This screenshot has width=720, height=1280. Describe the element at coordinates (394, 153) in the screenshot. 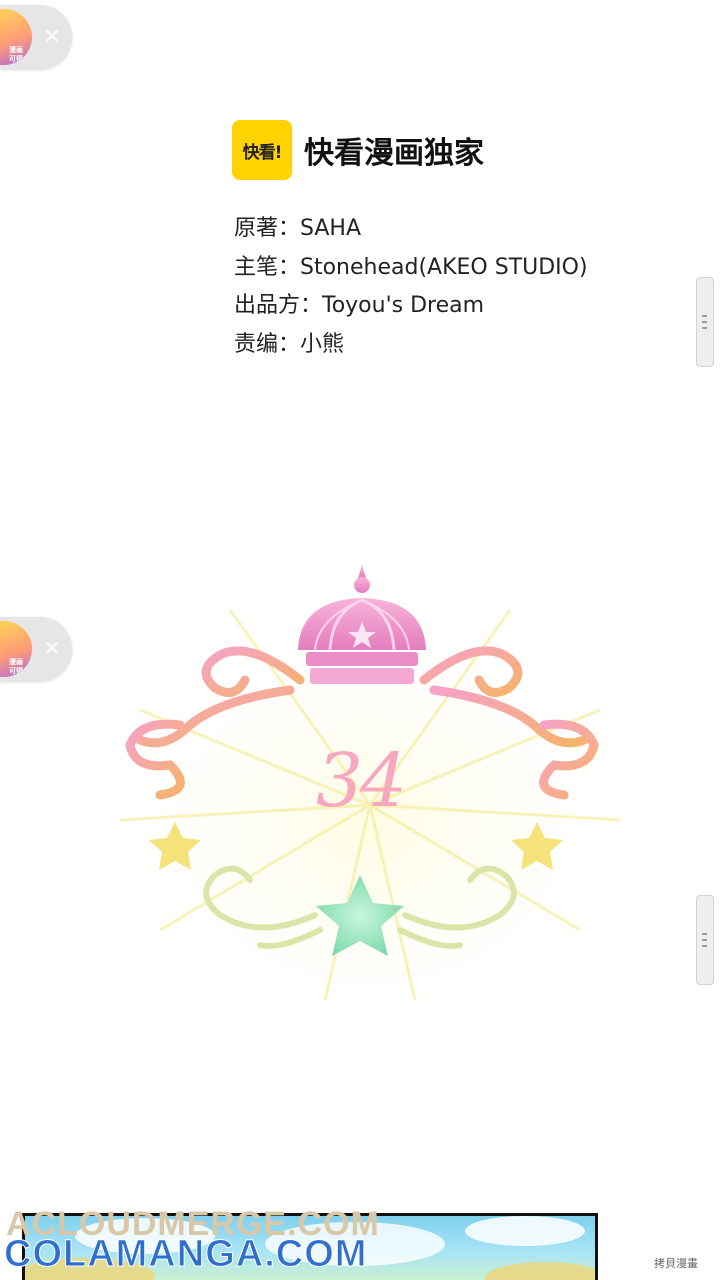

I see `exclusive-label: 快看漫画独家` at that location.